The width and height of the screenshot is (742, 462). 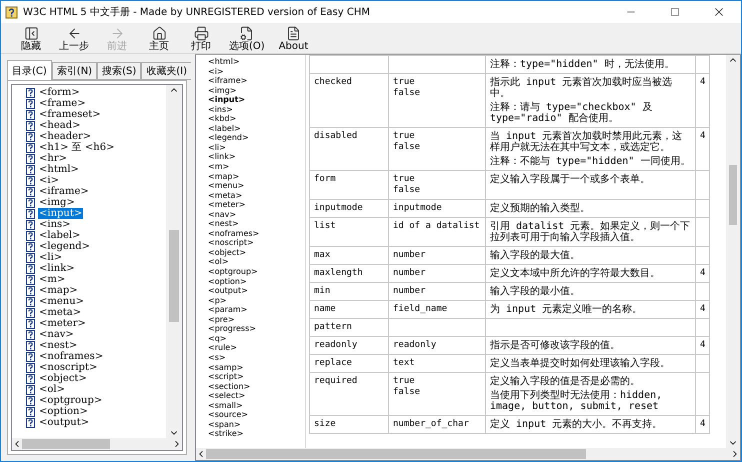 I want to click on element-link: <q>, so click(x=256, y=339).